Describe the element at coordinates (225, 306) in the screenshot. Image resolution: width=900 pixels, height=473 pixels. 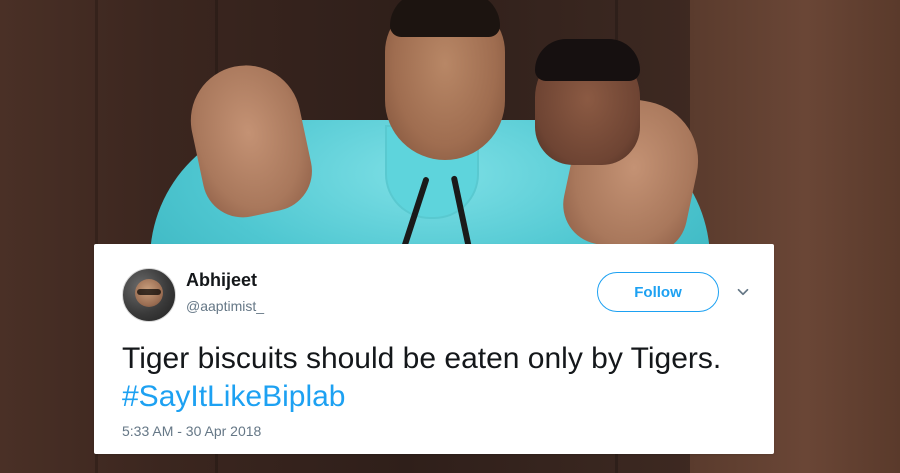
I see `author-handle: @aaptimist_` at that location.